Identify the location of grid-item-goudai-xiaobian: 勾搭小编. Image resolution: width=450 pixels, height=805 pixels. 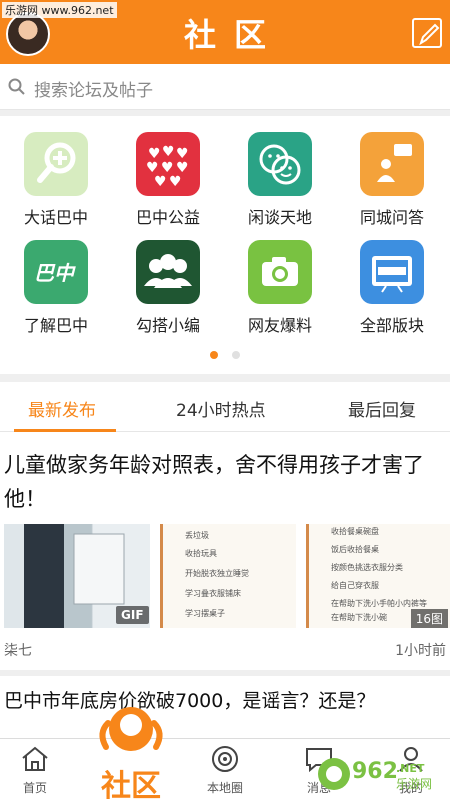
(168, 288).